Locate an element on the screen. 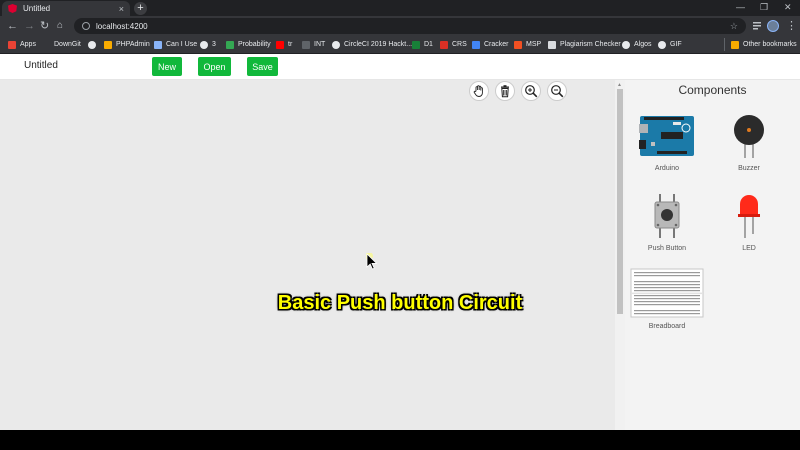 The image size is (800, 450). bookmark-int: INT is located at coordinates (313, 44).